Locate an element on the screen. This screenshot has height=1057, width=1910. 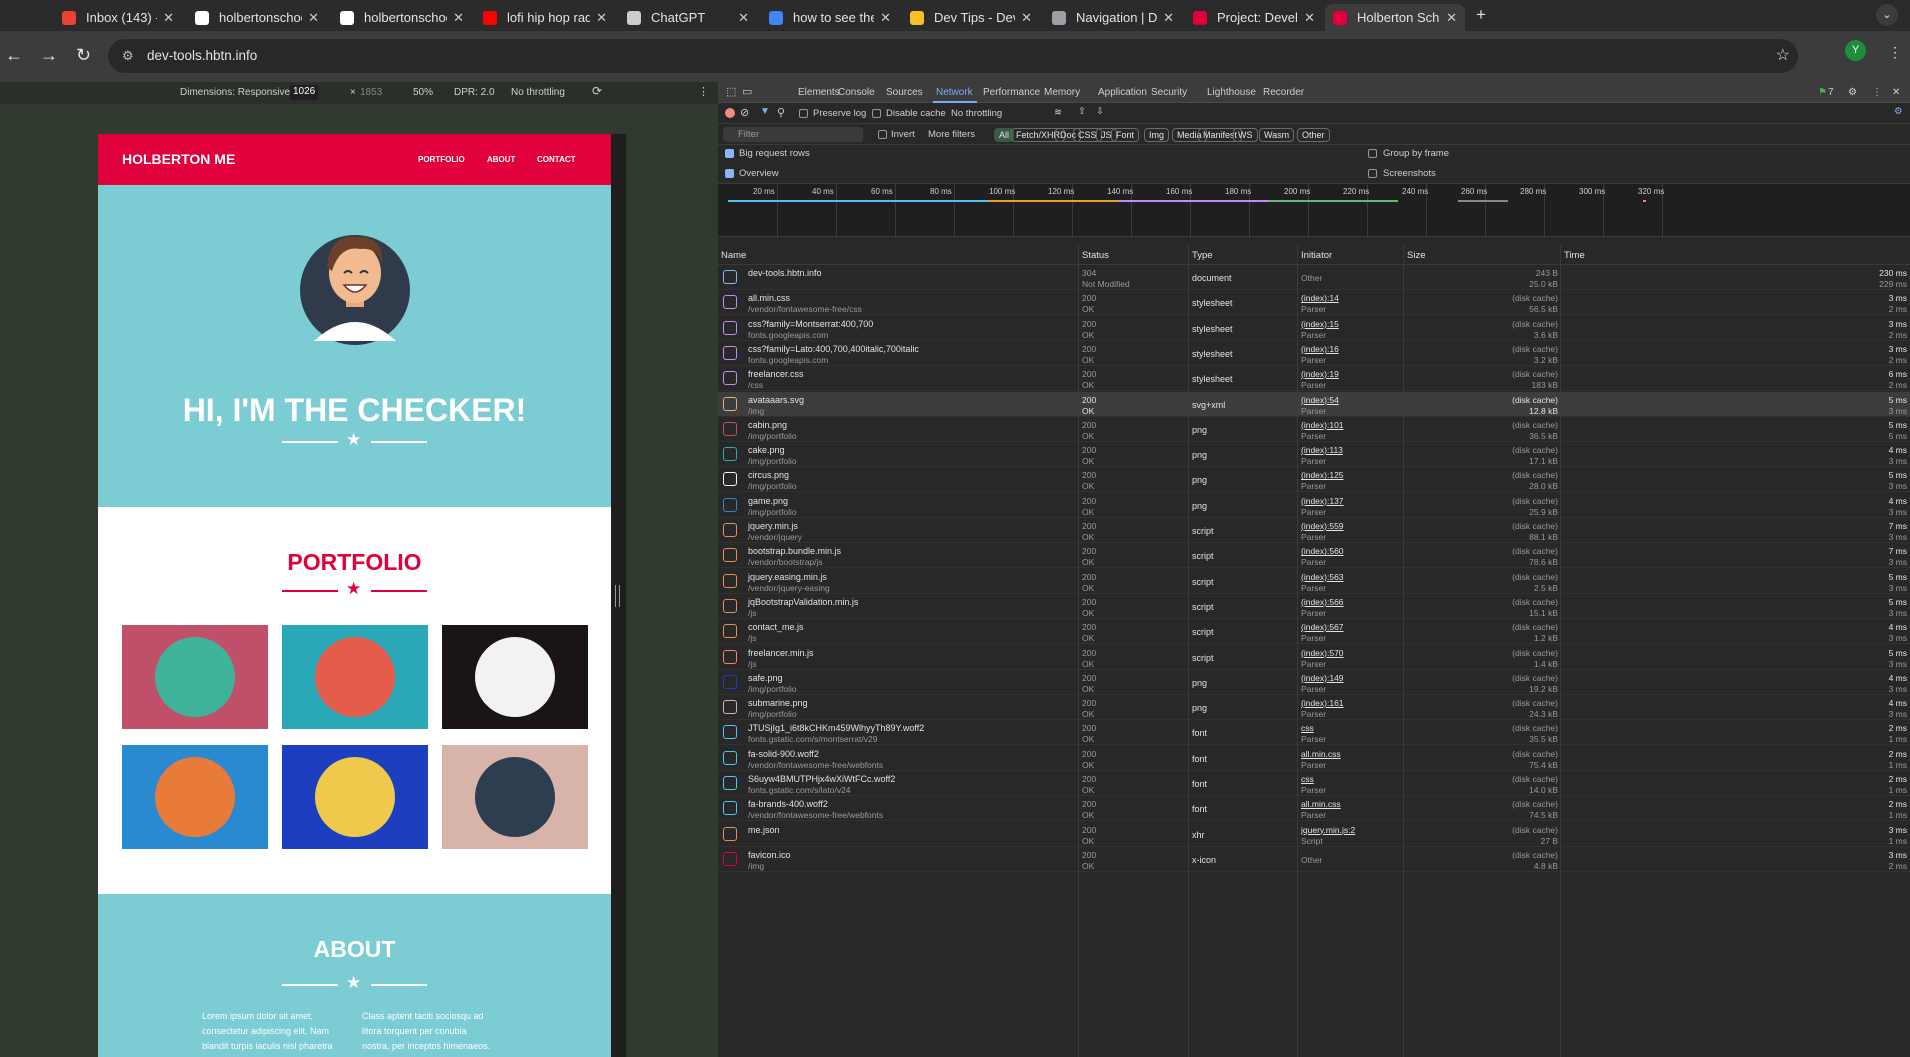
portfolio-tile-circus is located at coordinates (515, 677).